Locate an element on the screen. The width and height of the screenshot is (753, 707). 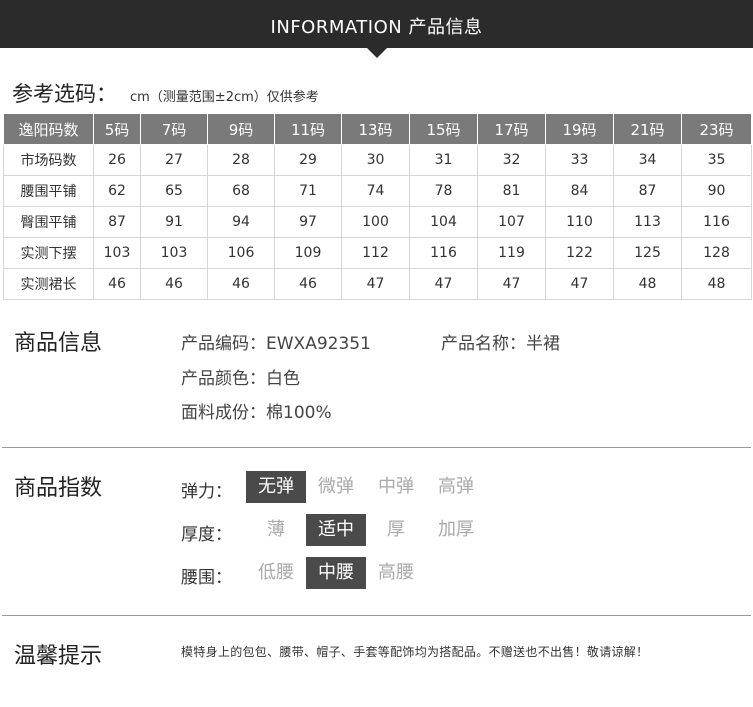
table-cell: 65 is located at coordinates (174, 191).